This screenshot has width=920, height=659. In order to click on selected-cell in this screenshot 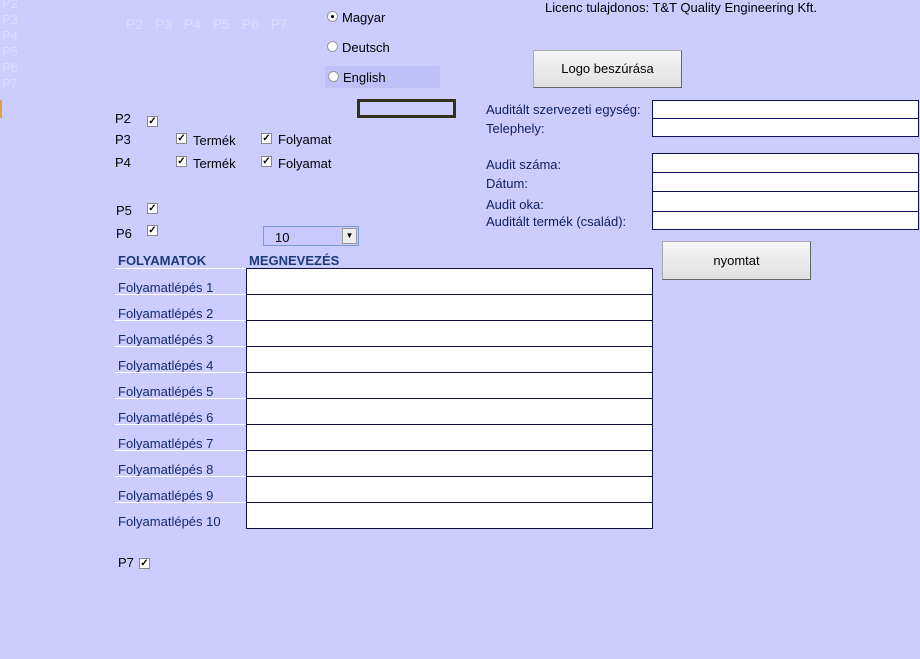, I will do `click(406, 108)`.